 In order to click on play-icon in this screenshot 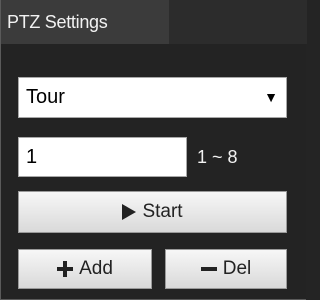, I will do `click(129, 212)`.